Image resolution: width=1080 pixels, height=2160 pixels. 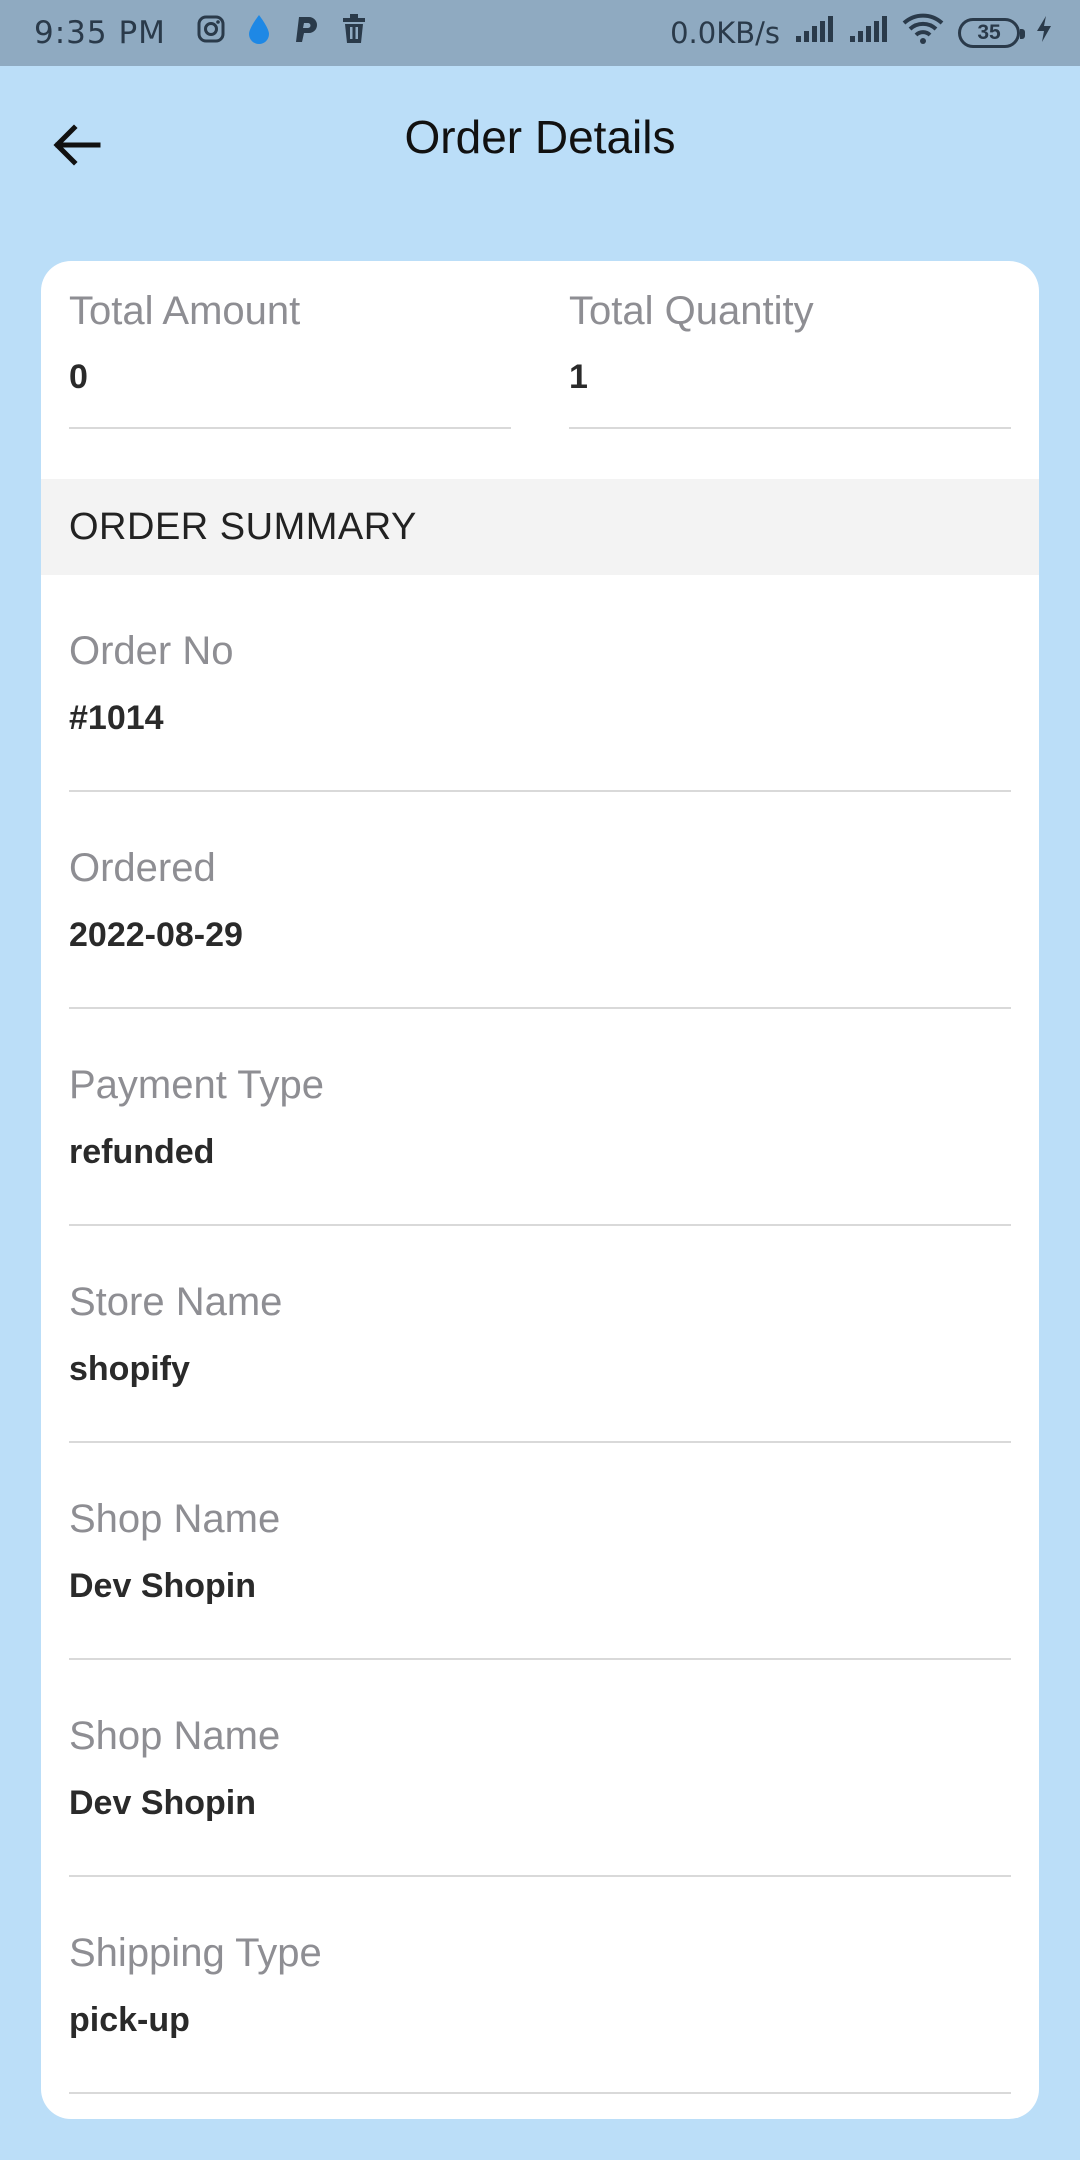 I want to click on shipping-type-field: Shipping Type pick-up, so click(x=540, y=1985).